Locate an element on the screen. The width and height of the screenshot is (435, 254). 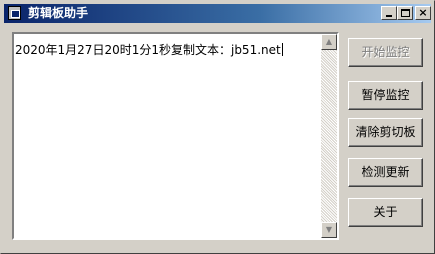
title-bar: 剪辑板助手 × is located at coordinates (217, 13).